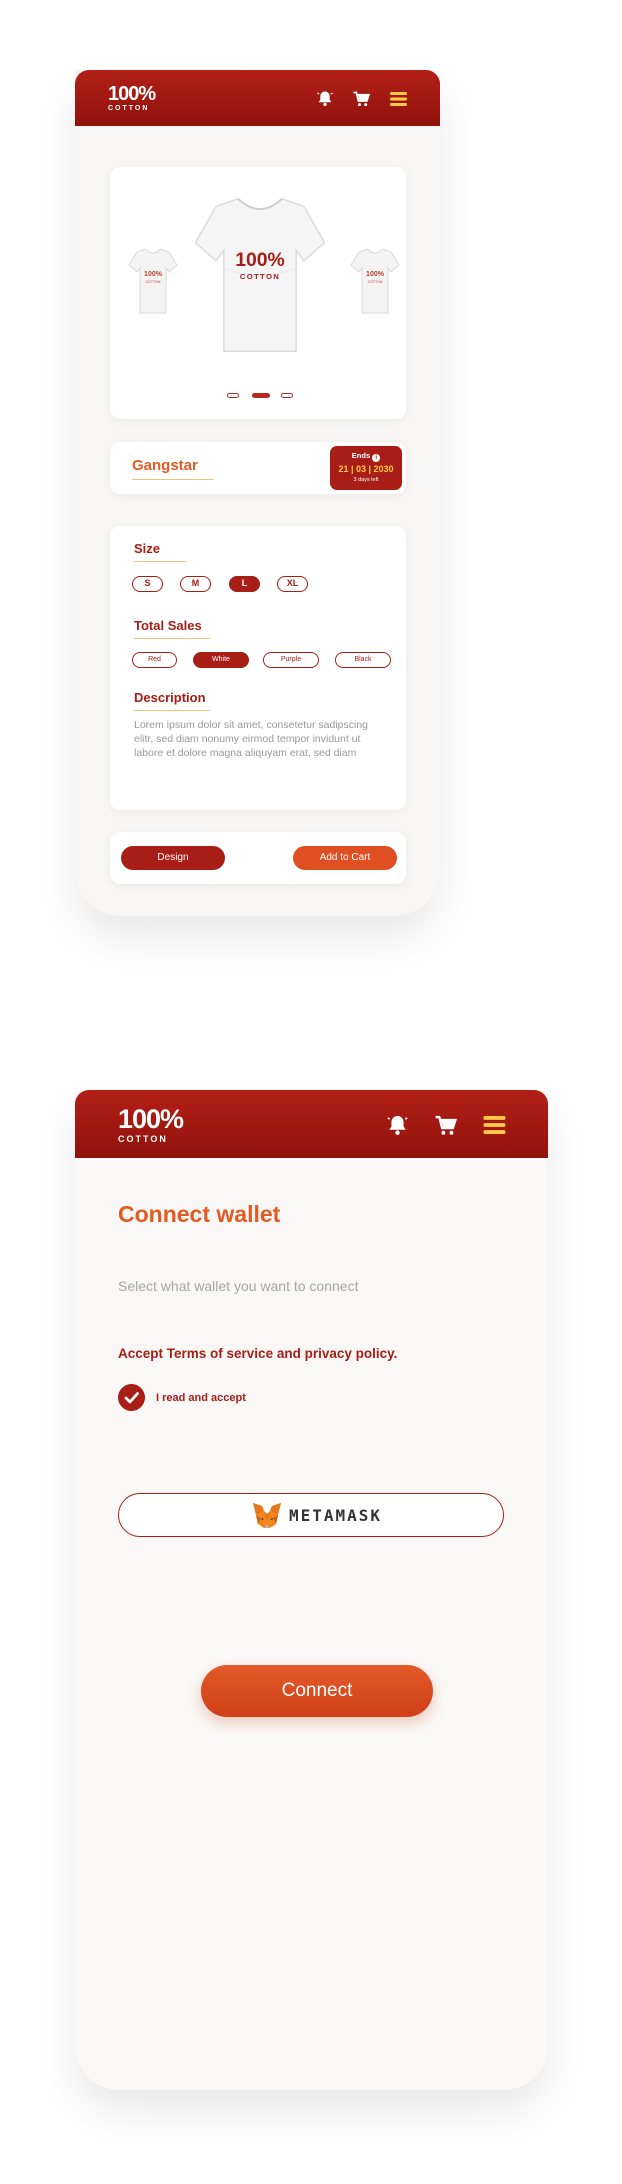 Image resolution: width=622 pixels, height=2184 pixels. Describe the element at coordinates (336, 1515) in the screenshot. I see `metamask-label: METAMASK` at that location.